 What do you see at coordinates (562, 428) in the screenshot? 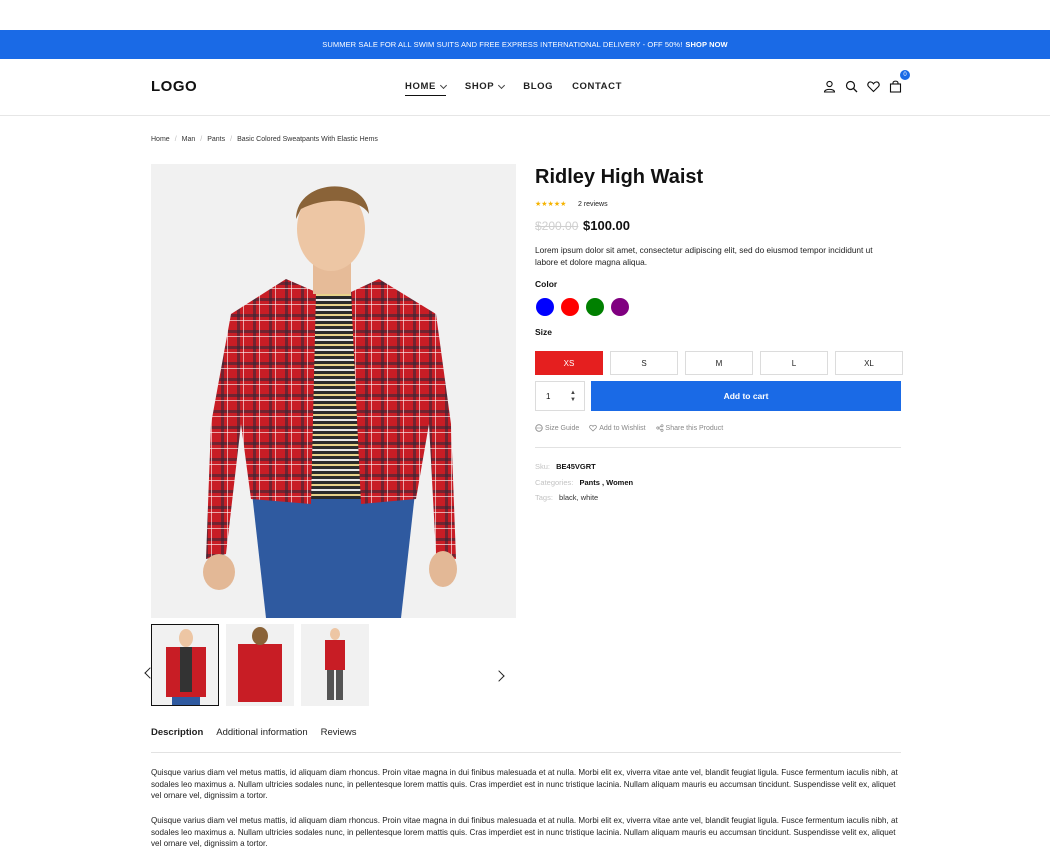
I see `size-guide-label: Size Guide` at bounding box center [562, 428].